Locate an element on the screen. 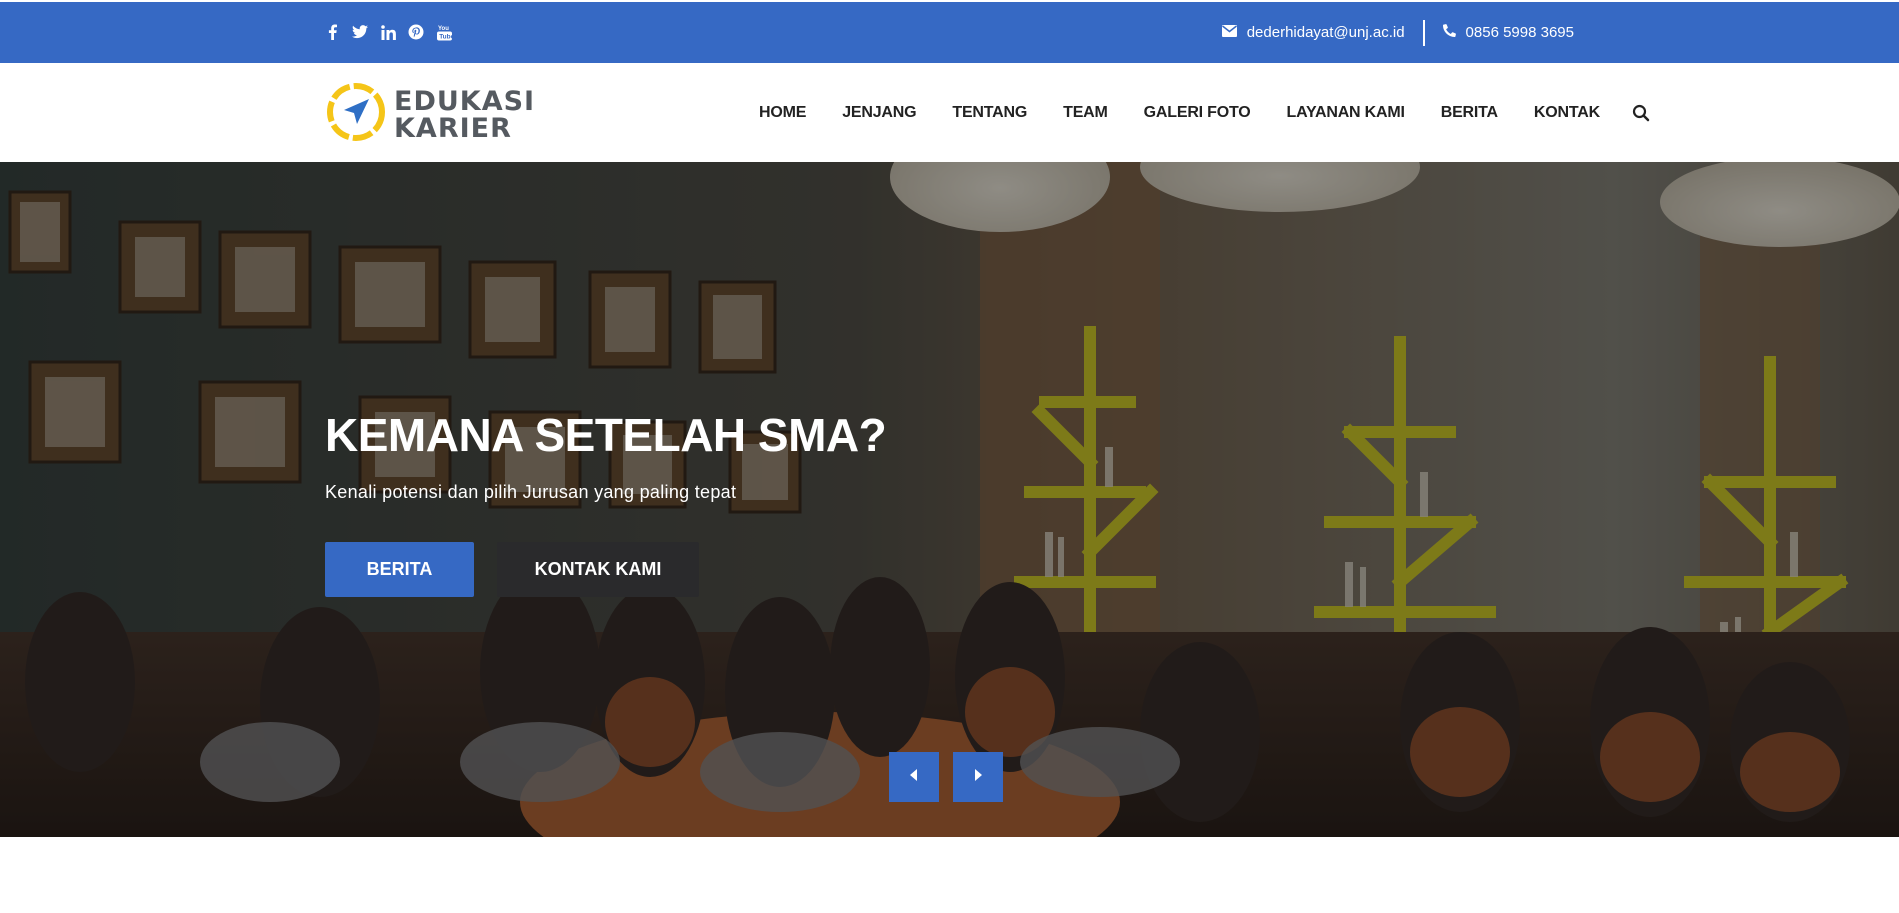 This screenshot has width=1899, height=913. nav-layanan-kami: LAYANAN KAMI is located at coordinates (1346, 113).